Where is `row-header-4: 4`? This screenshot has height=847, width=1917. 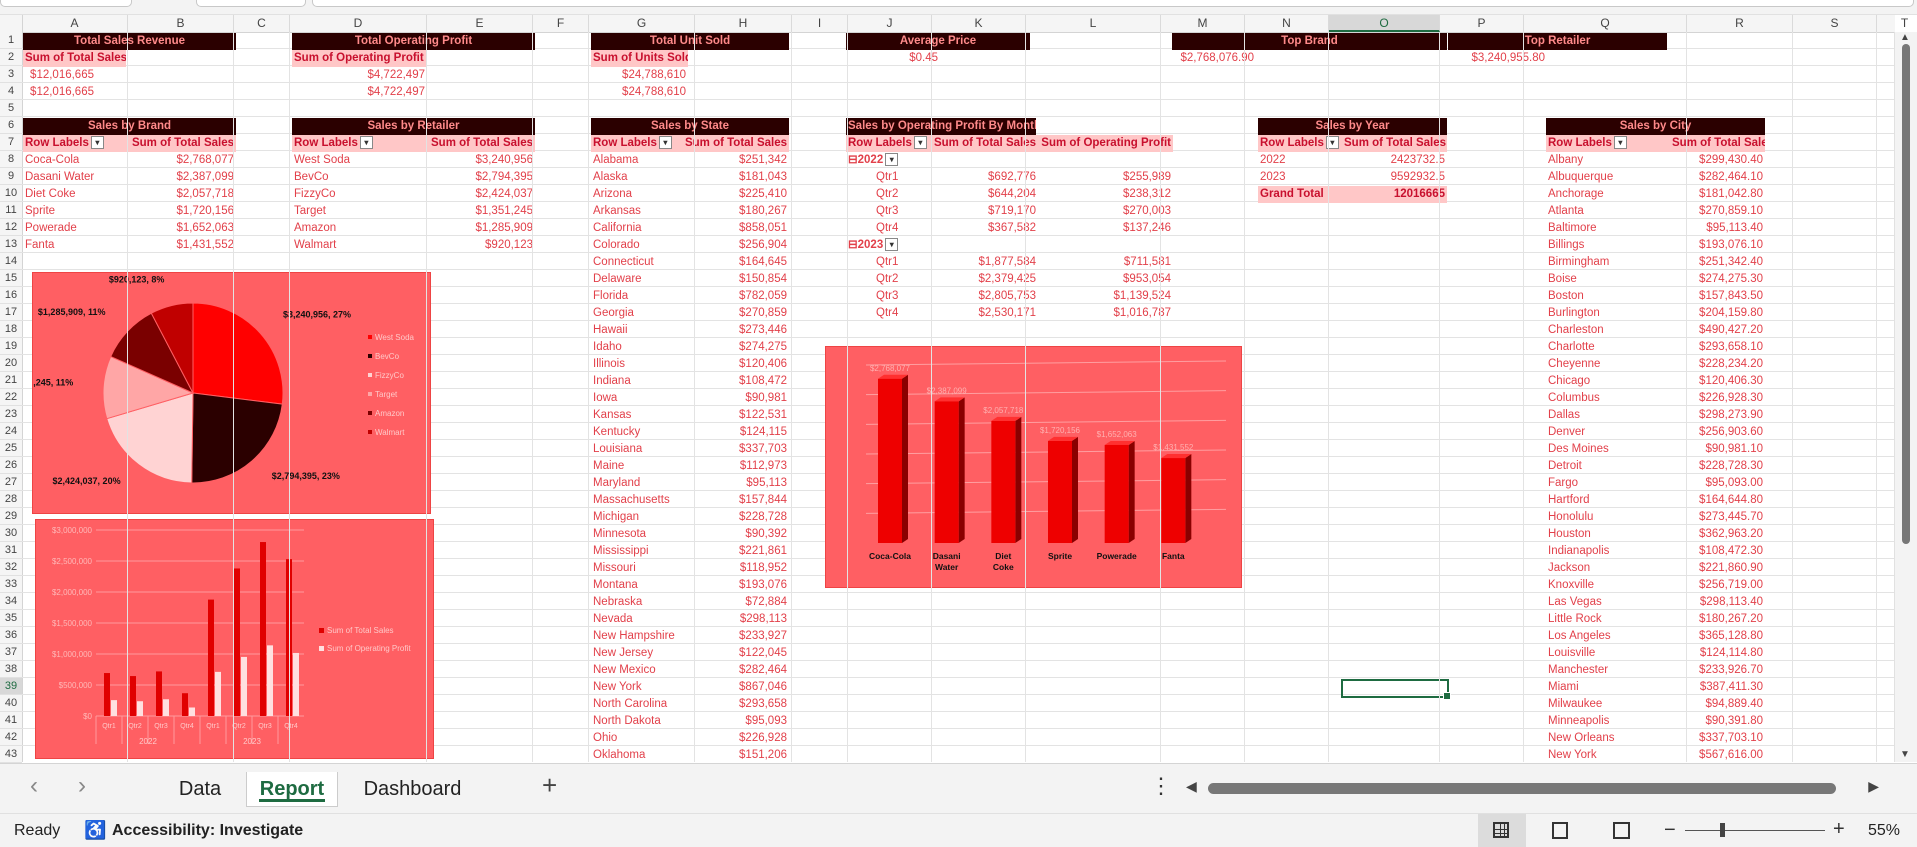
row-header-4: 4 is located at coordinates (11, 91).